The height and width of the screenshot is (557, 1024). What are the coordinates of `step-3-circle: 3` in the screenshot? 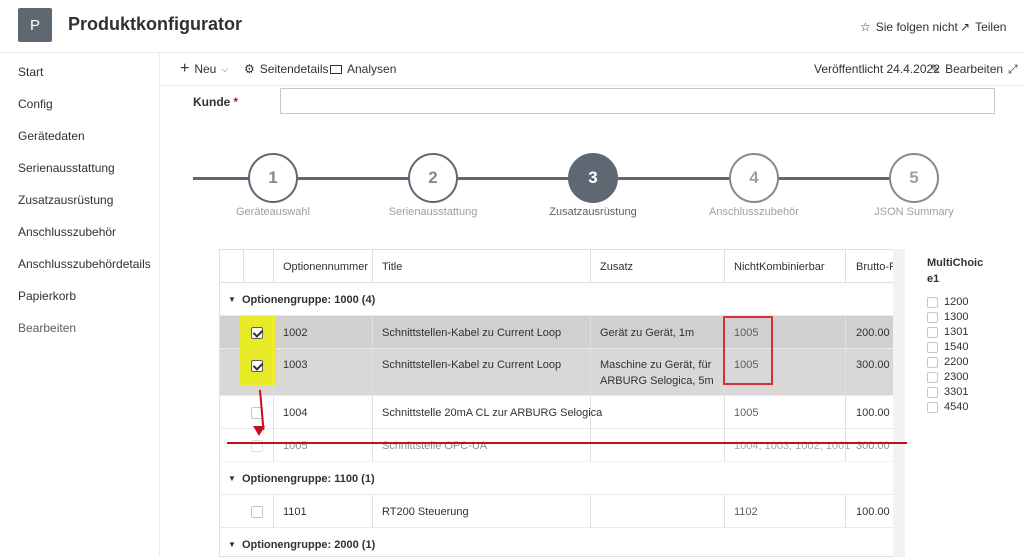 It's located at (593, 178).